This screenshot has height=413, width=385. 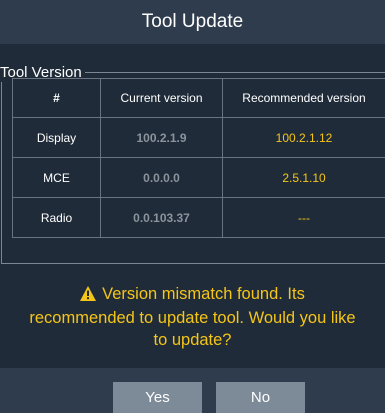 I want to click on message-line-1: Version mismatch found. Its, so click(x=203, y=294).